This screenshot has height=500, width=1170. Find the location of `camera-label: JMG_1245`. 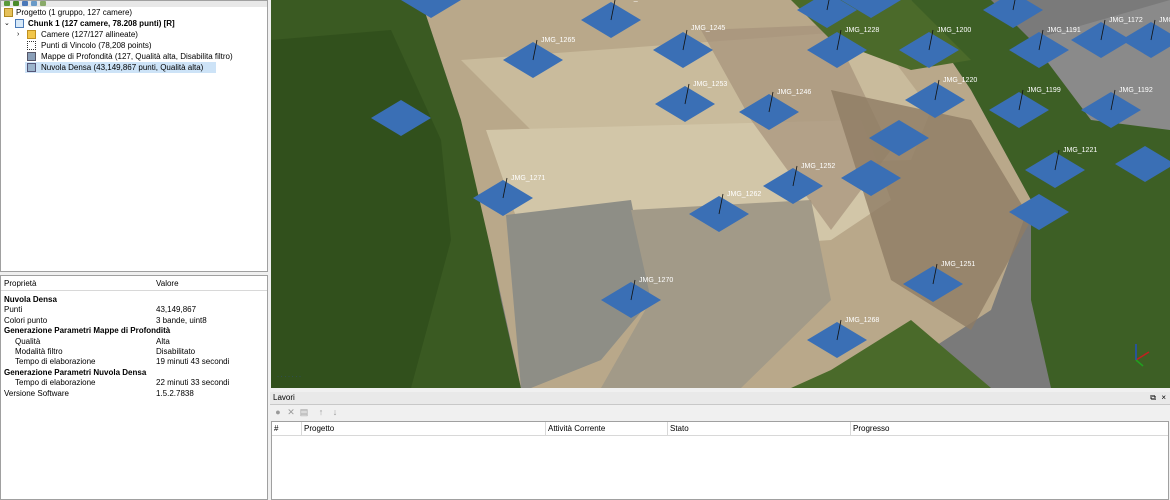

camera-label: JMG_1245 is located at coordinates (708, 28).